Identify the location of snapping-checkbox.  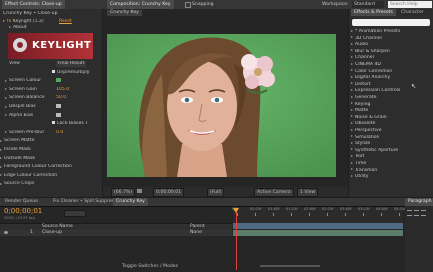
(188, 5).